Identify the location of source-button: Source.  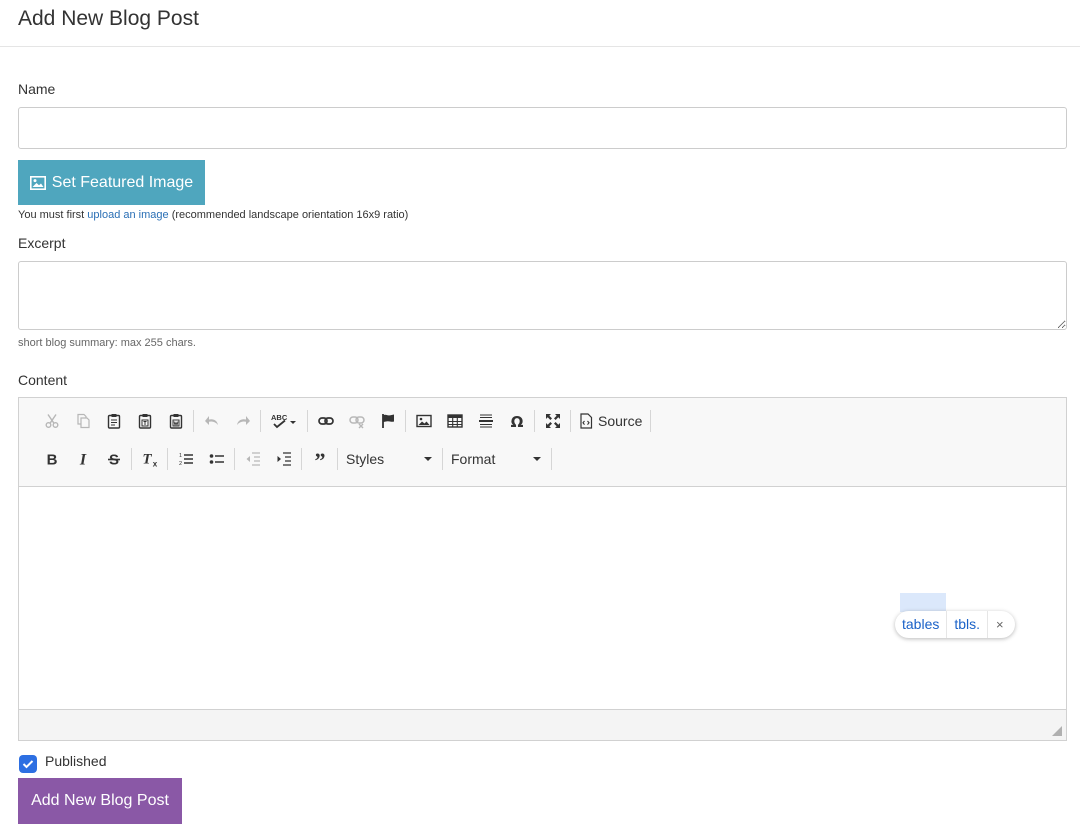
(610, 421).